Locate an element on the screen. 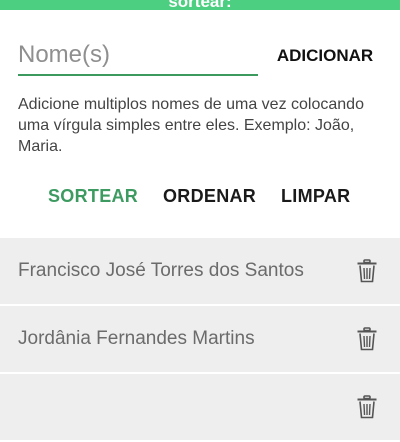 Image resolution: width=400 pixels, height=442 pixels. list-item: Jordânia Fernandes Martins is located at coordinates (200, 339).